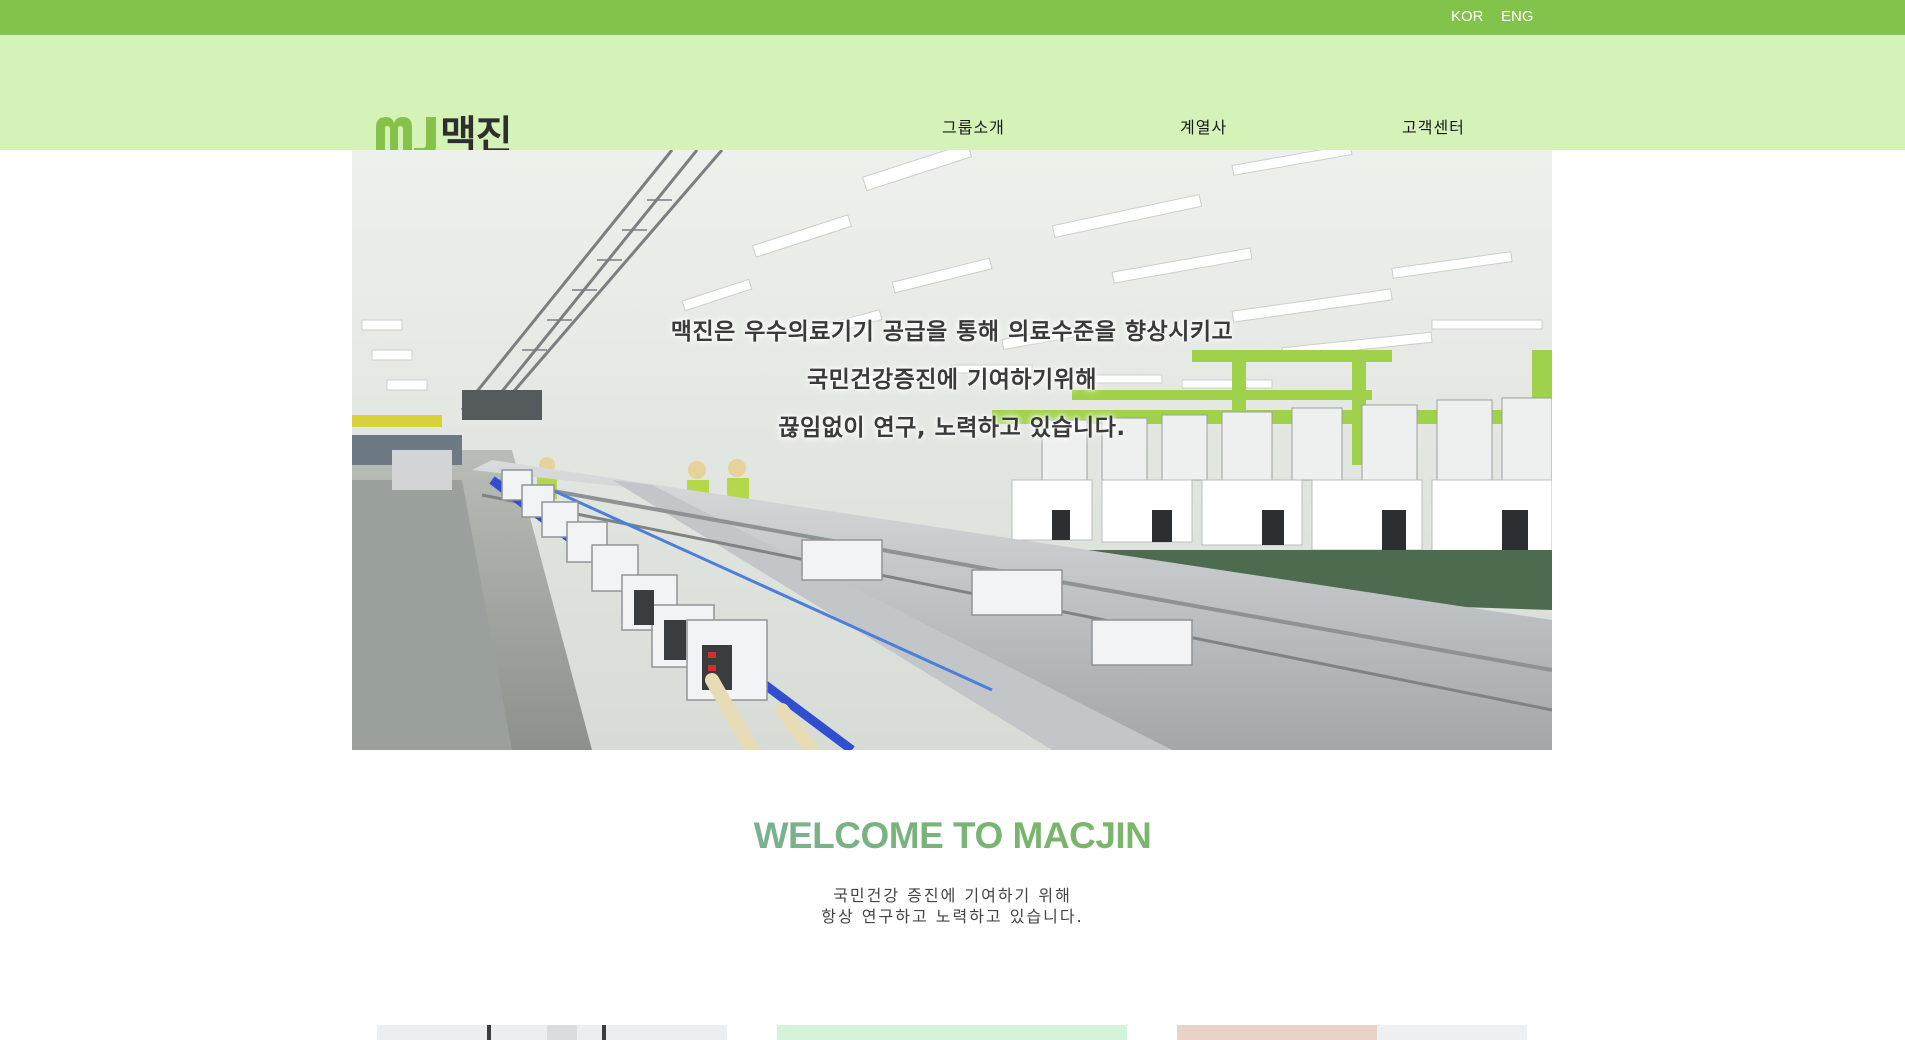 The image size is (1905, 1040). What do you see at coordinates (952, 97) in the screenshot?
I see `site-header: 맥진 그룹소개 계열사 고객센터` at bounding box center [952, 97].